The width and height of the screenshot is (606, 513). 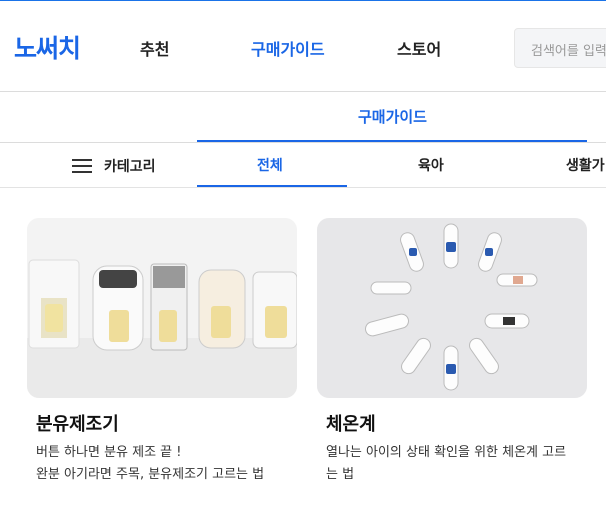 What do you see at coordinates (162, 464) in the screenshot?
I see `card-description: 버튼 하나면 분유 제조 끝 ! 완분 아기라면 주목, 분유제조기 고르는 법` at bounding box center [162, 464].